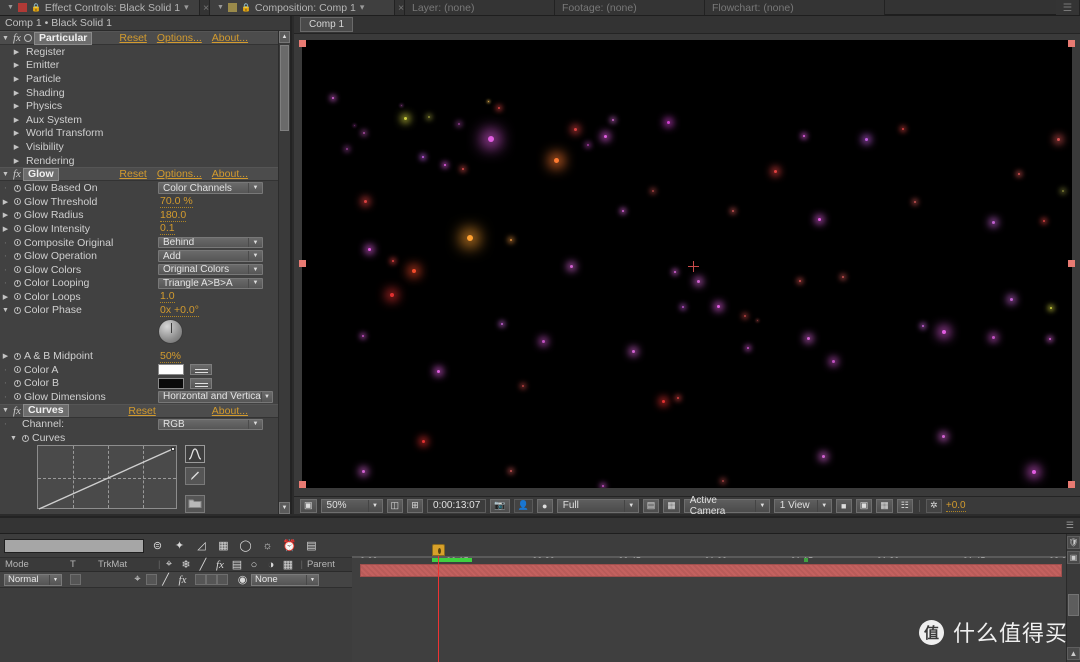  Describe the element at coordinates (75, 579) in the screenshot. I see `layer-t-checkbox` at that location.